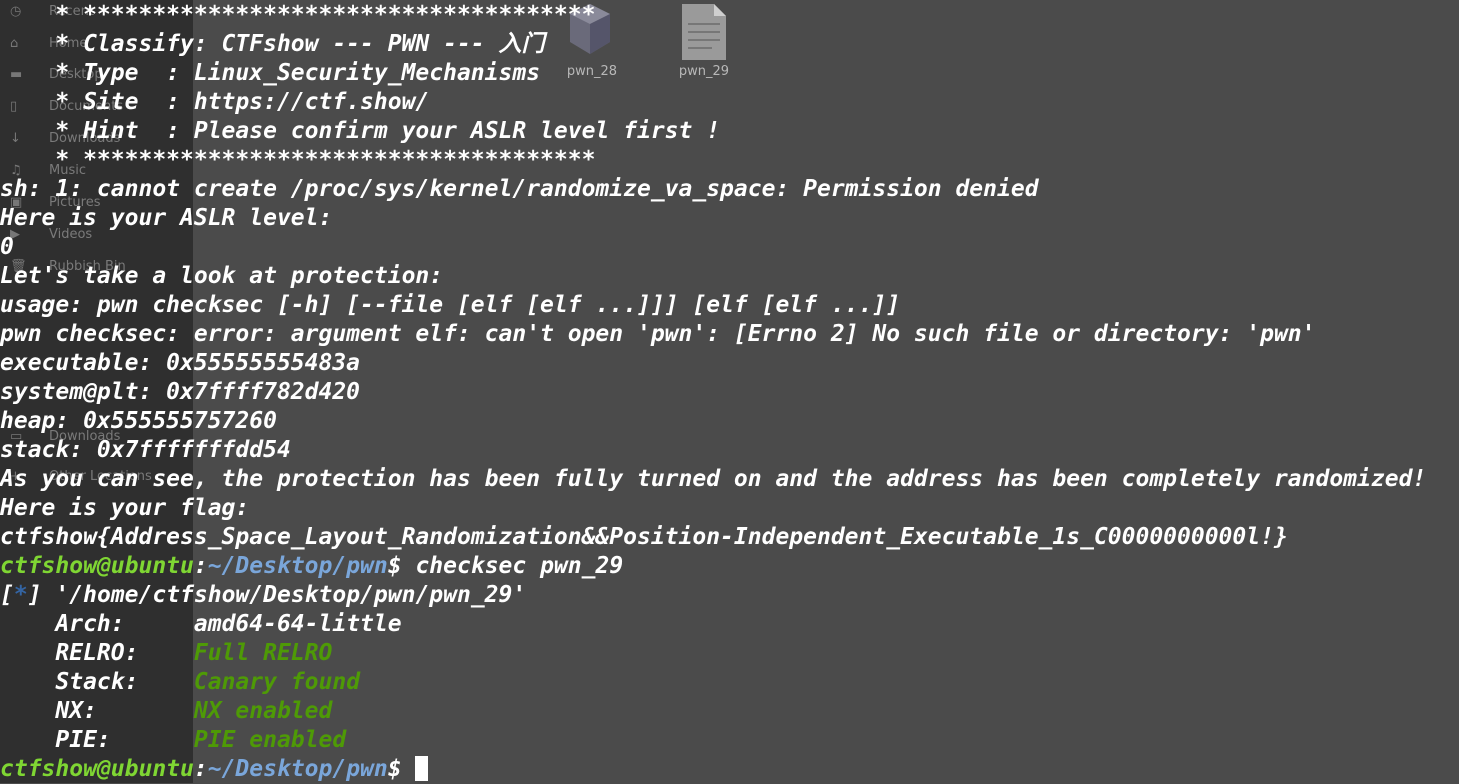  Describe the element at coordinates (263, 653) in the screenshot. I see `check-value: Full RELRO` at that location.